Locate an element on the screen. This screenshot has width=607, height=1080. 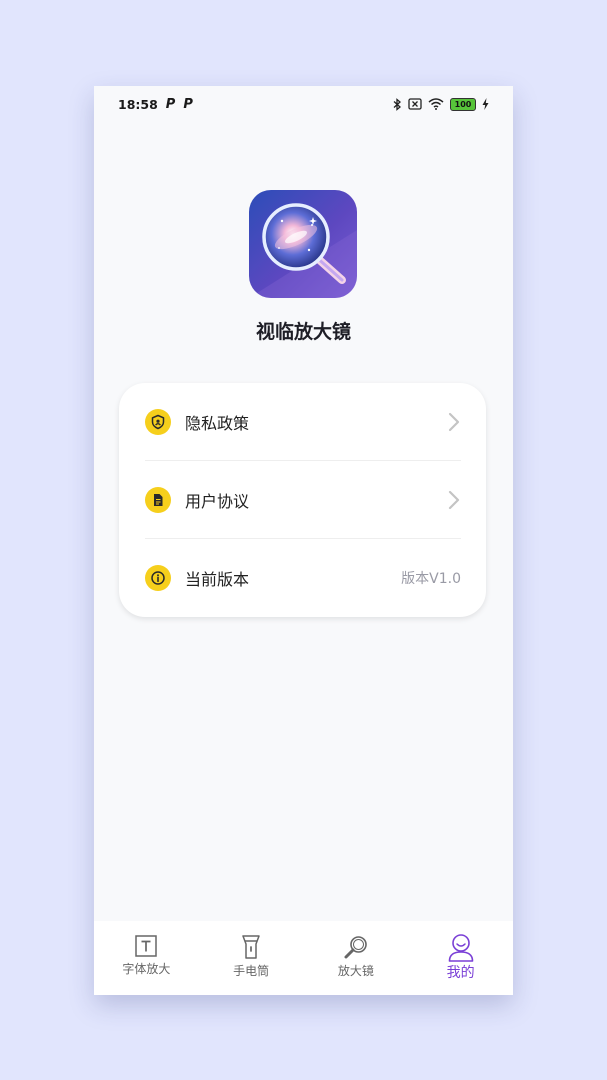
current-version-row: 当前版本 版本V1.0 is located at coordinates (303, 578).